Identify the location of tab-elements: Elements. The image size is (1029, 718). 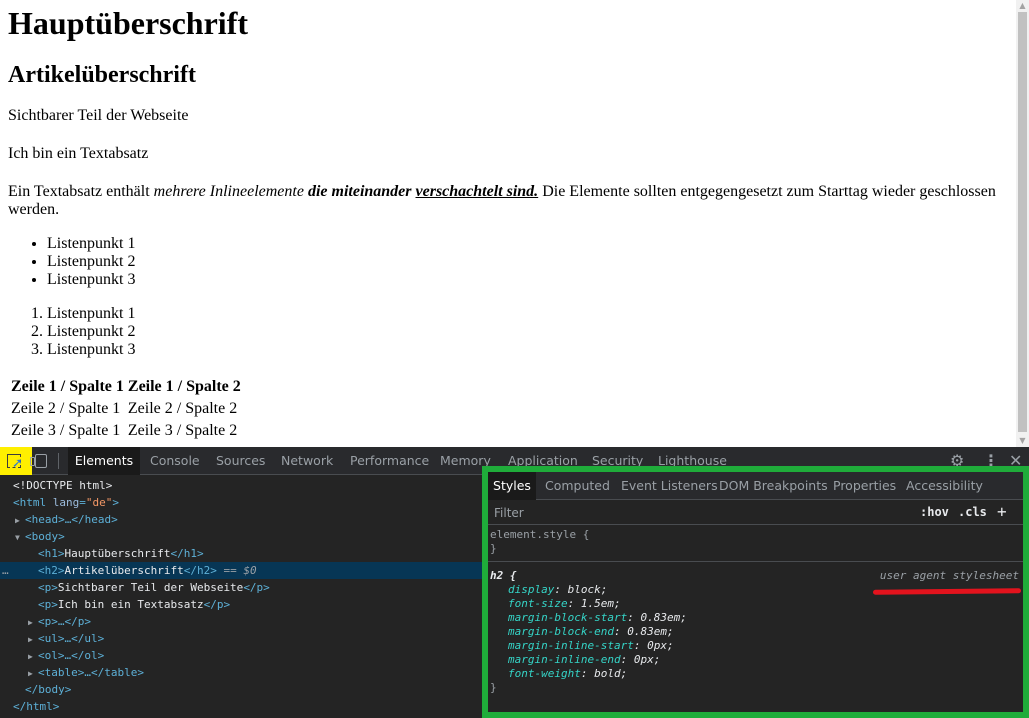
(104, 461).